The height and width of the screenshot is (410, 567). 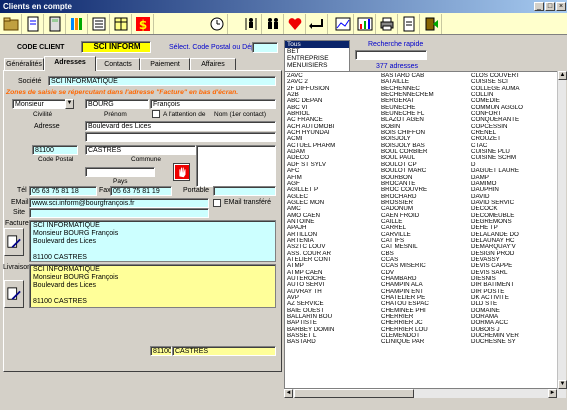 What do you see at coordinates (217, 47) in the screenshot?
I see `select-postal-hint: Sélect. Code Postal ou Départ.` at bounding box center [217, 47].